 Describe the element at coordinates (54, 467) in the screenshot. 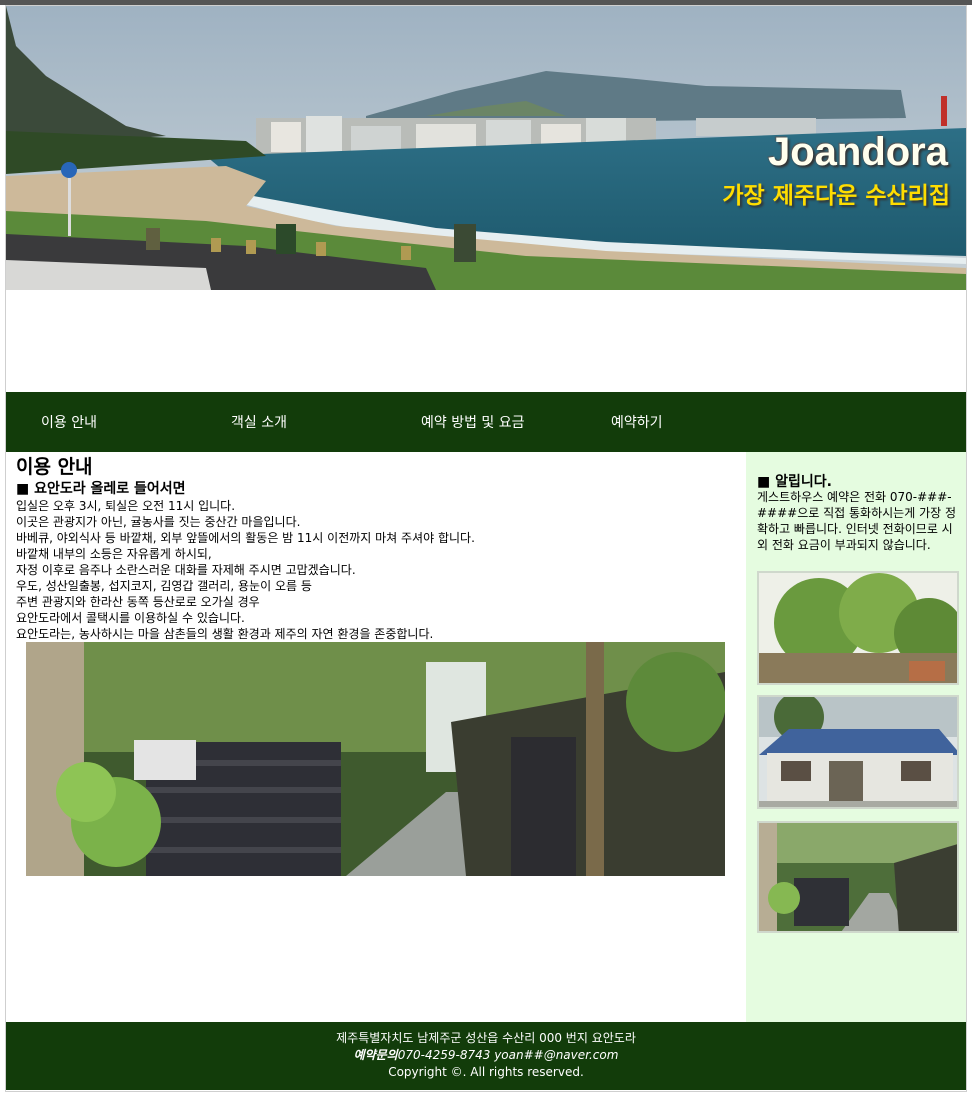

I see `page-title: 이용 안내` at that location.